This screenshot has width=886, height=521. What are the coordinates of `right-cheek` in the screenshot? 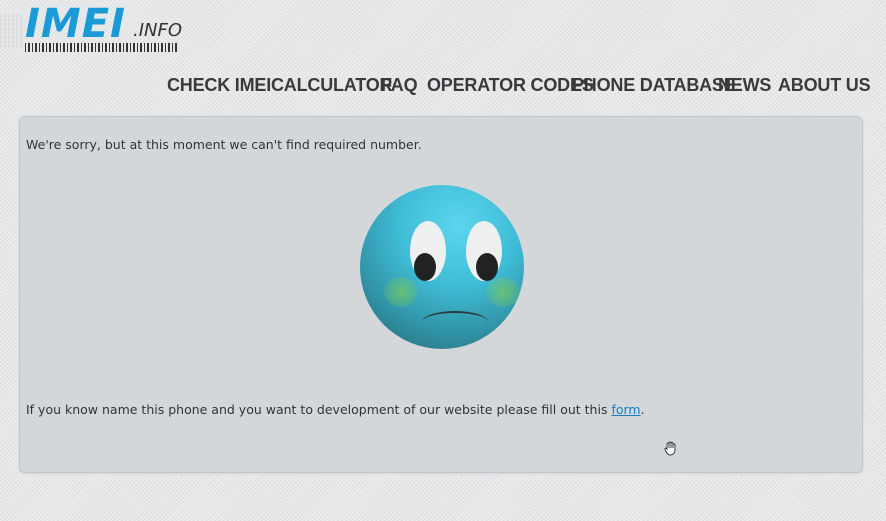 It's located at (503, 292).